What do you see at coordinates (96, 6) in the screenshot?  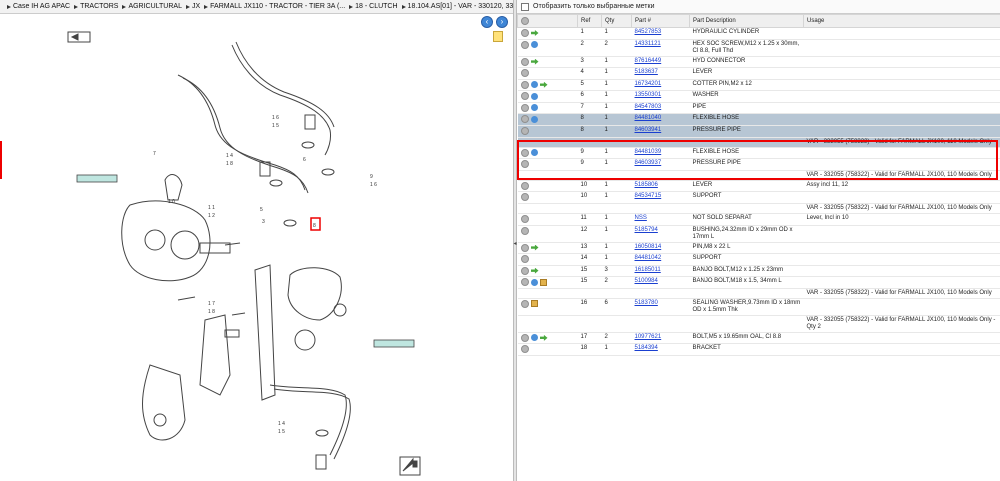 I see `breadcrumb-item: TRACTORS` at bounding box center [96, 6].